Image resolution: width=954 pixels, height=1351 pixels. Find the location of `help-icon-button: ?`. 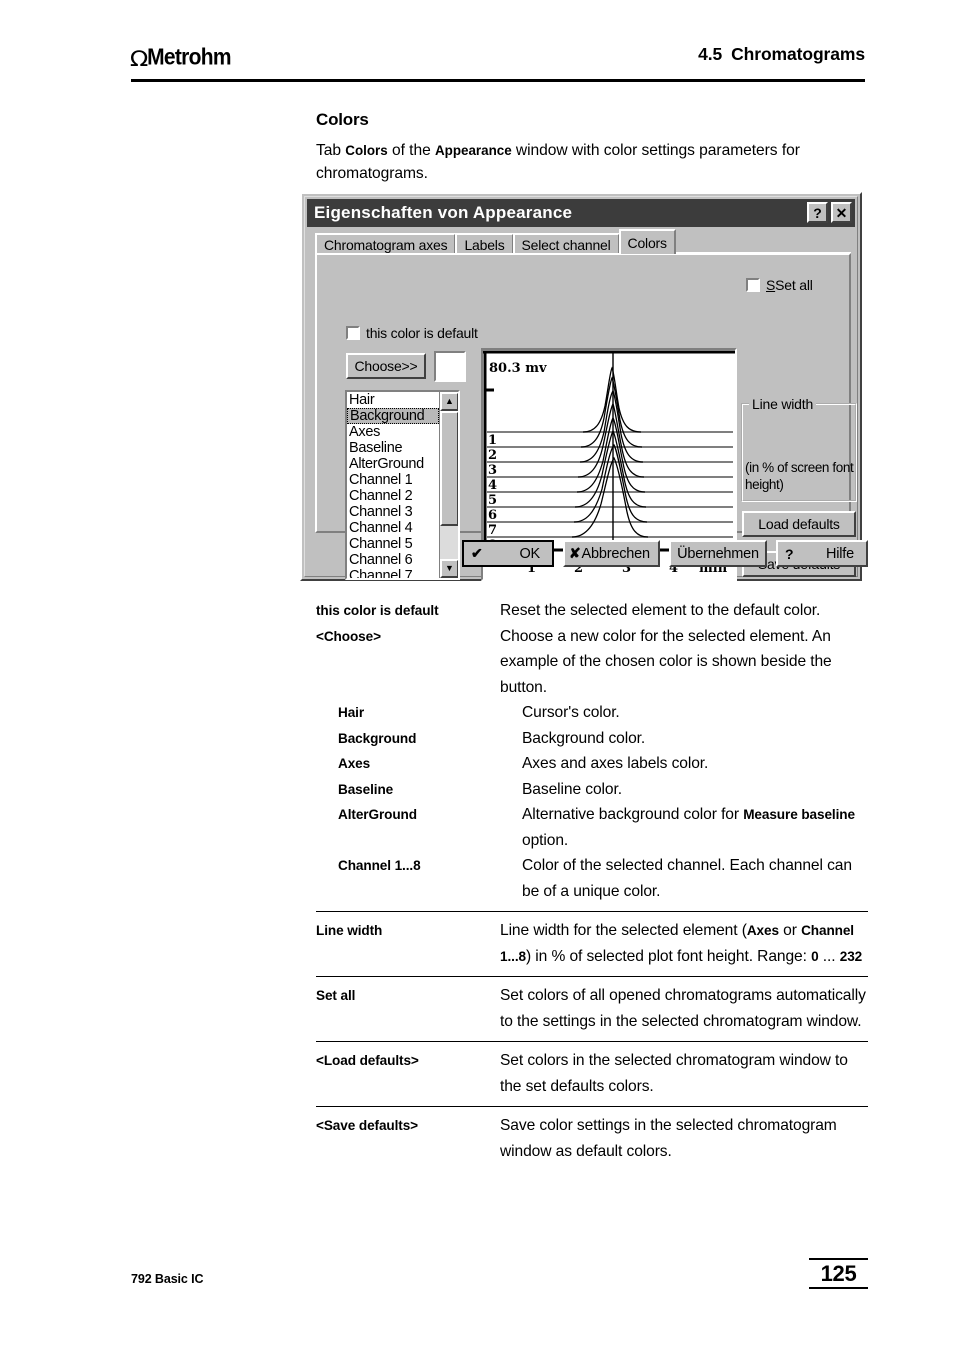

help-icon-button: ? is located at coordinates (817, 212).